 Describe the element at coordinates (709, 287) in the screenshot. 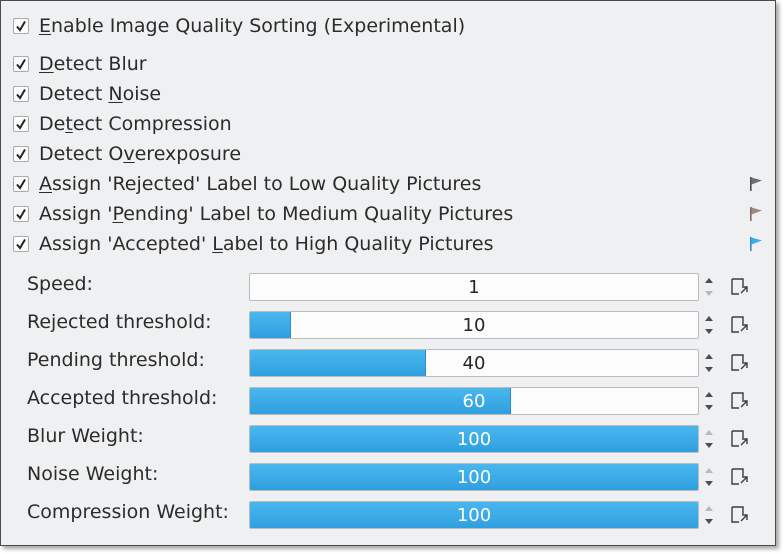

I see `speed-stepper` at that location.